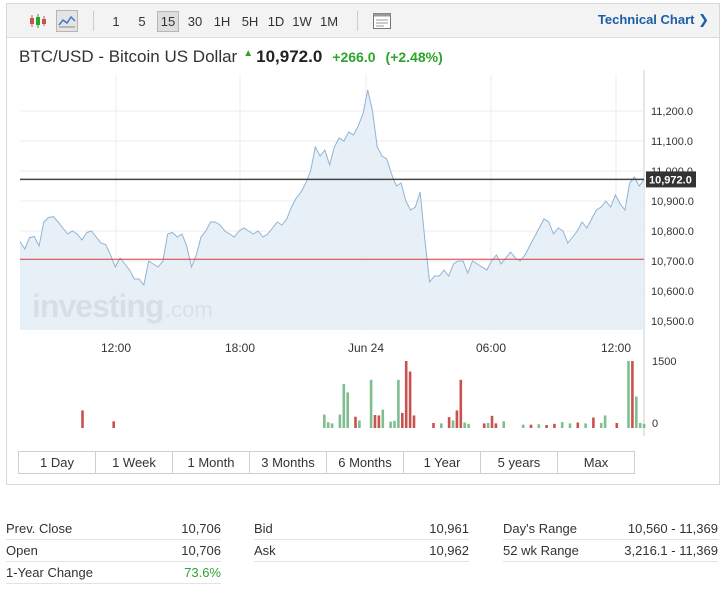 The image size is (727, 590). What do you see at coordinates (202, 572) in the screenshot?
I see `stat-value: 73.6%` at bounding box center [202, 572].